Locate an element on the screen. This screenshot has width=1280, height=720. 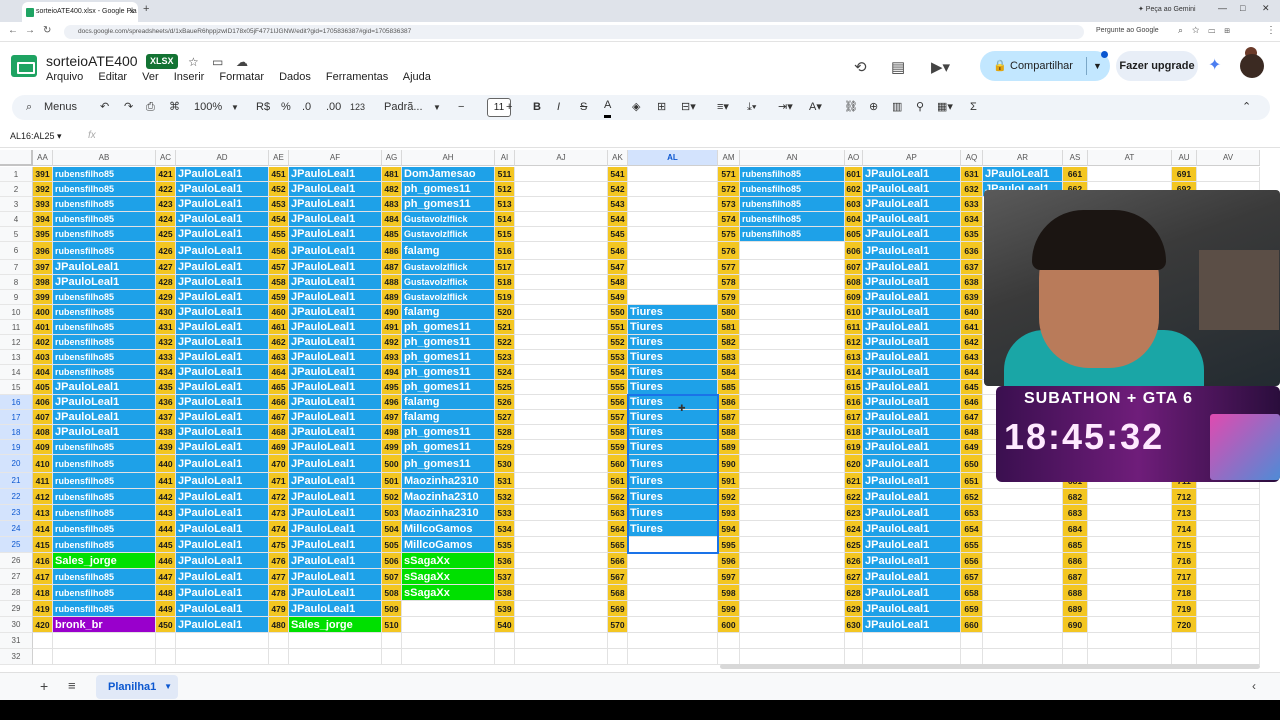
number-cell: 582 is located at coordinates (729, 342).